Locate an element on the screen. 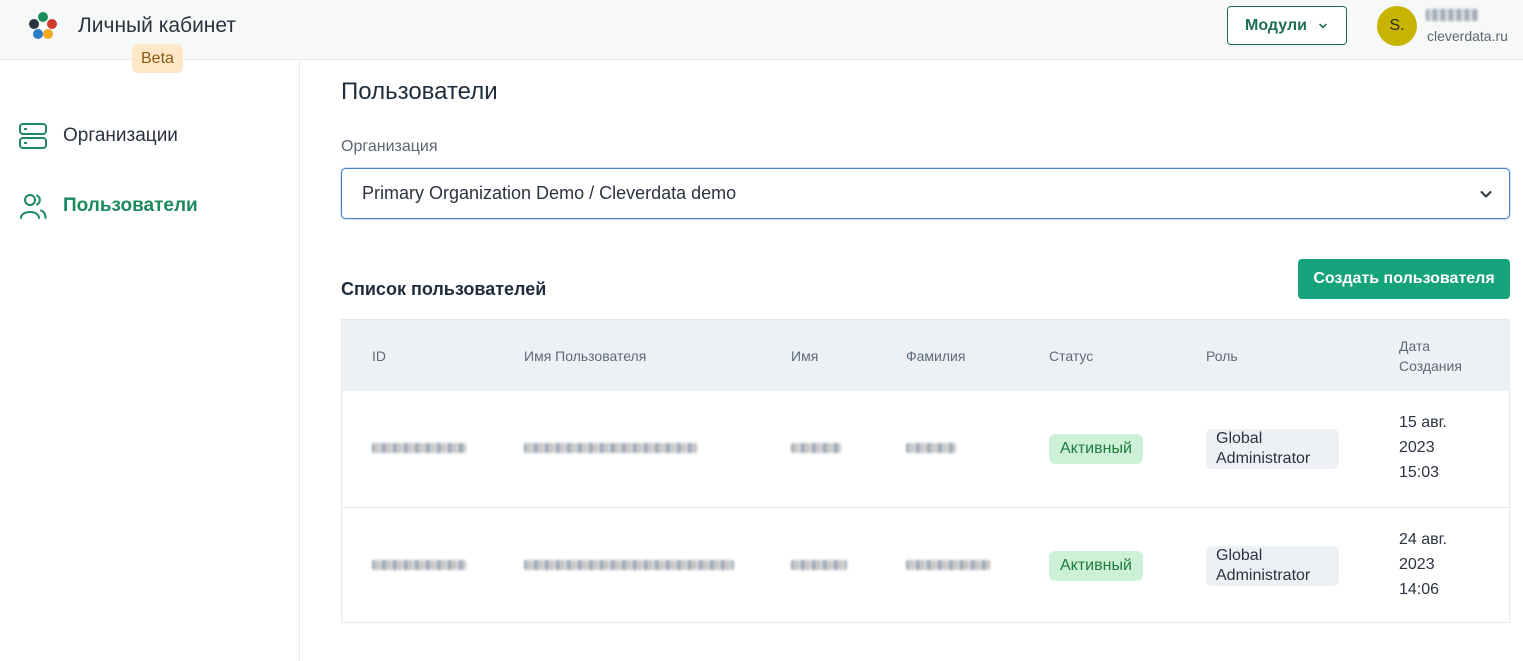 This screenshot has width=1523, height=661. page-title: Пользователи is located at coordinates (419, 91).